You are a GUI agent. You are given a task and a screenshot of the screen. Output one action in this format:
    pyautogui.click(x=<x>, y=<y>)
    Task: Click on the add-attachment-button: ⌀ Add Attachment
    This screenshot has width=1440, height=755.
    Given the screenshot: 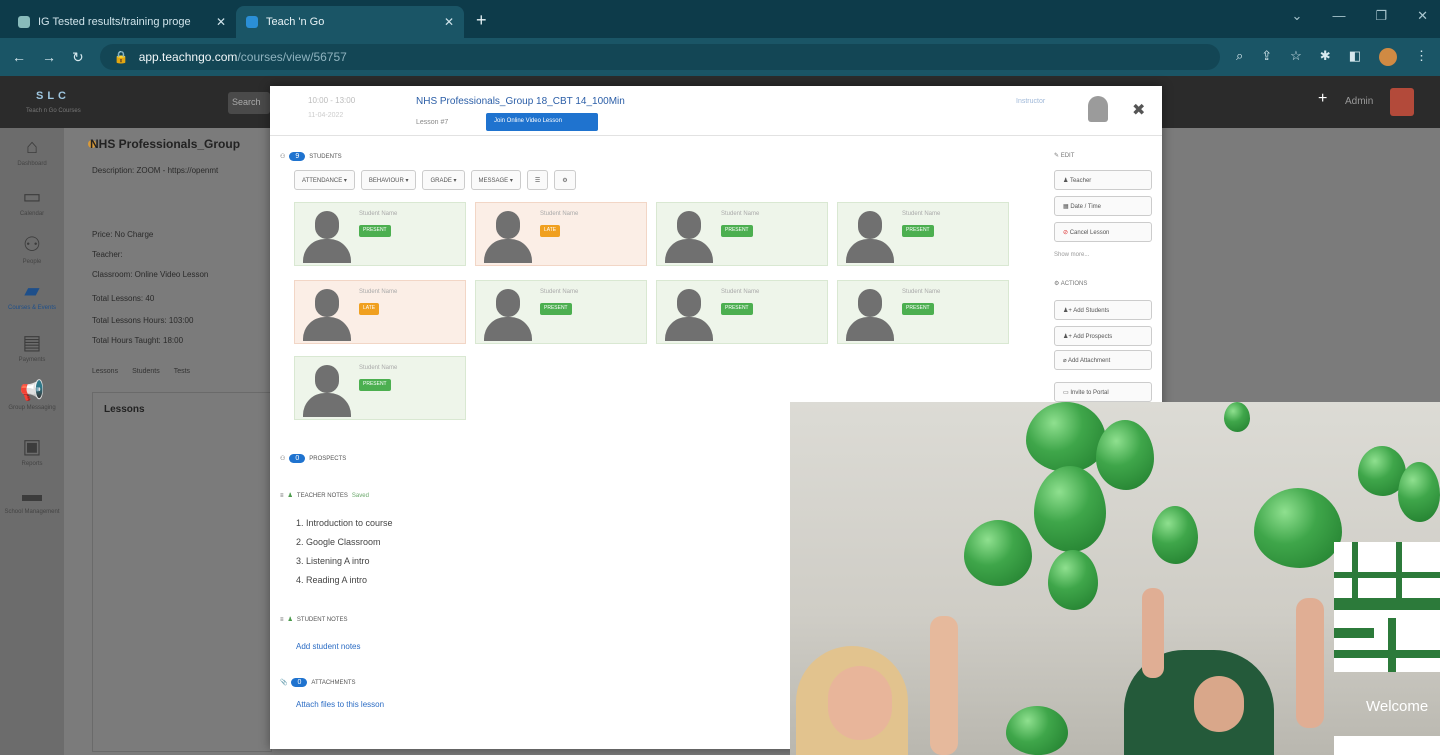 What is the action you would take?
    pyautogui.click(x=1103, y=360)
    